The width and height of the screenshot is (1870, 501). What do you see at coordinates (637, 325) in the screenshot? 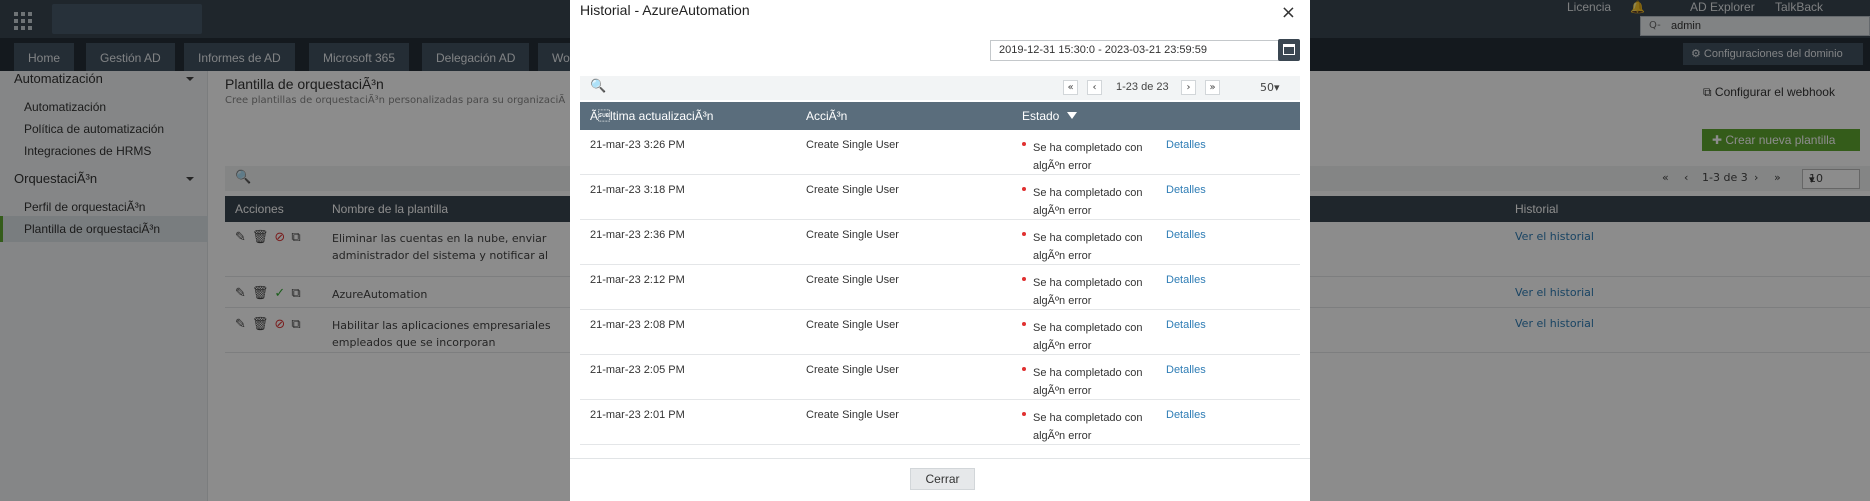
I see `row-date: 21-mar-23 2:08 PM` at bounding box center [637, 325].